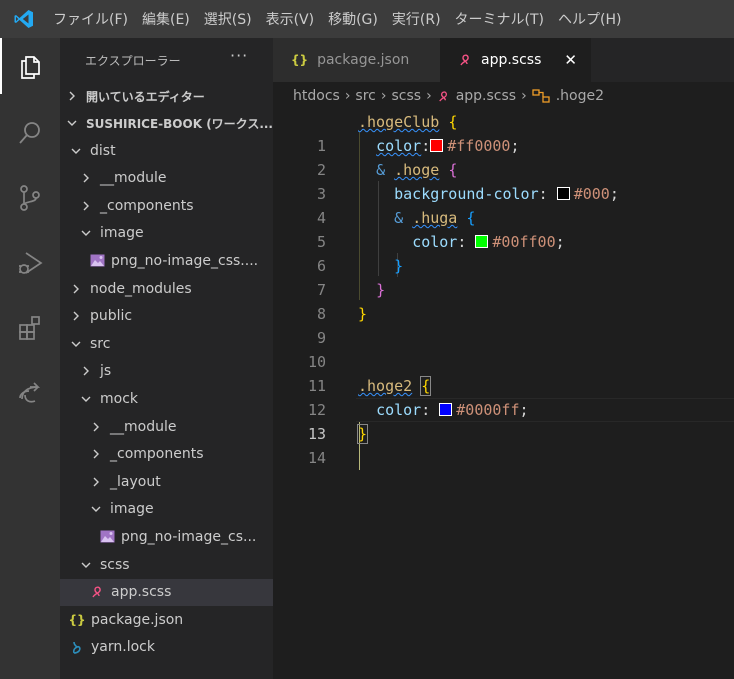 The width and height of the screenshot is (734, 679). I want to click on code-line: 12 .hoge2 {, so click(503, 396).